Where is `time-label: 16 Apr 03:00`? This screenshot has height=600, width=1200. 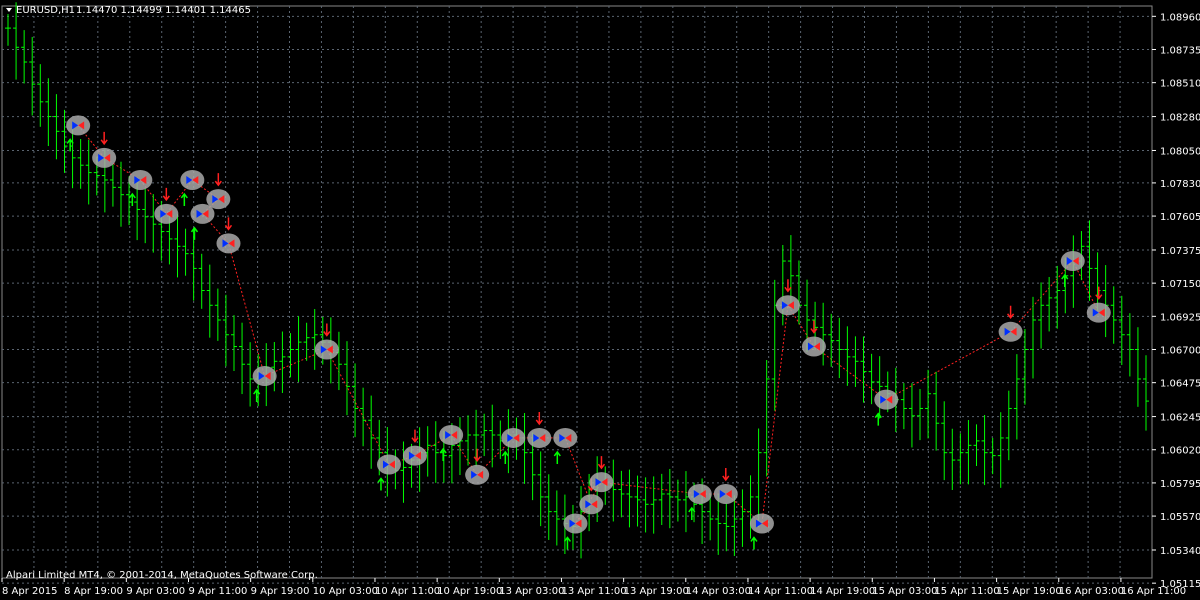
time-label: 16 Apr 03:00 is located at coordinates (1091, 591).